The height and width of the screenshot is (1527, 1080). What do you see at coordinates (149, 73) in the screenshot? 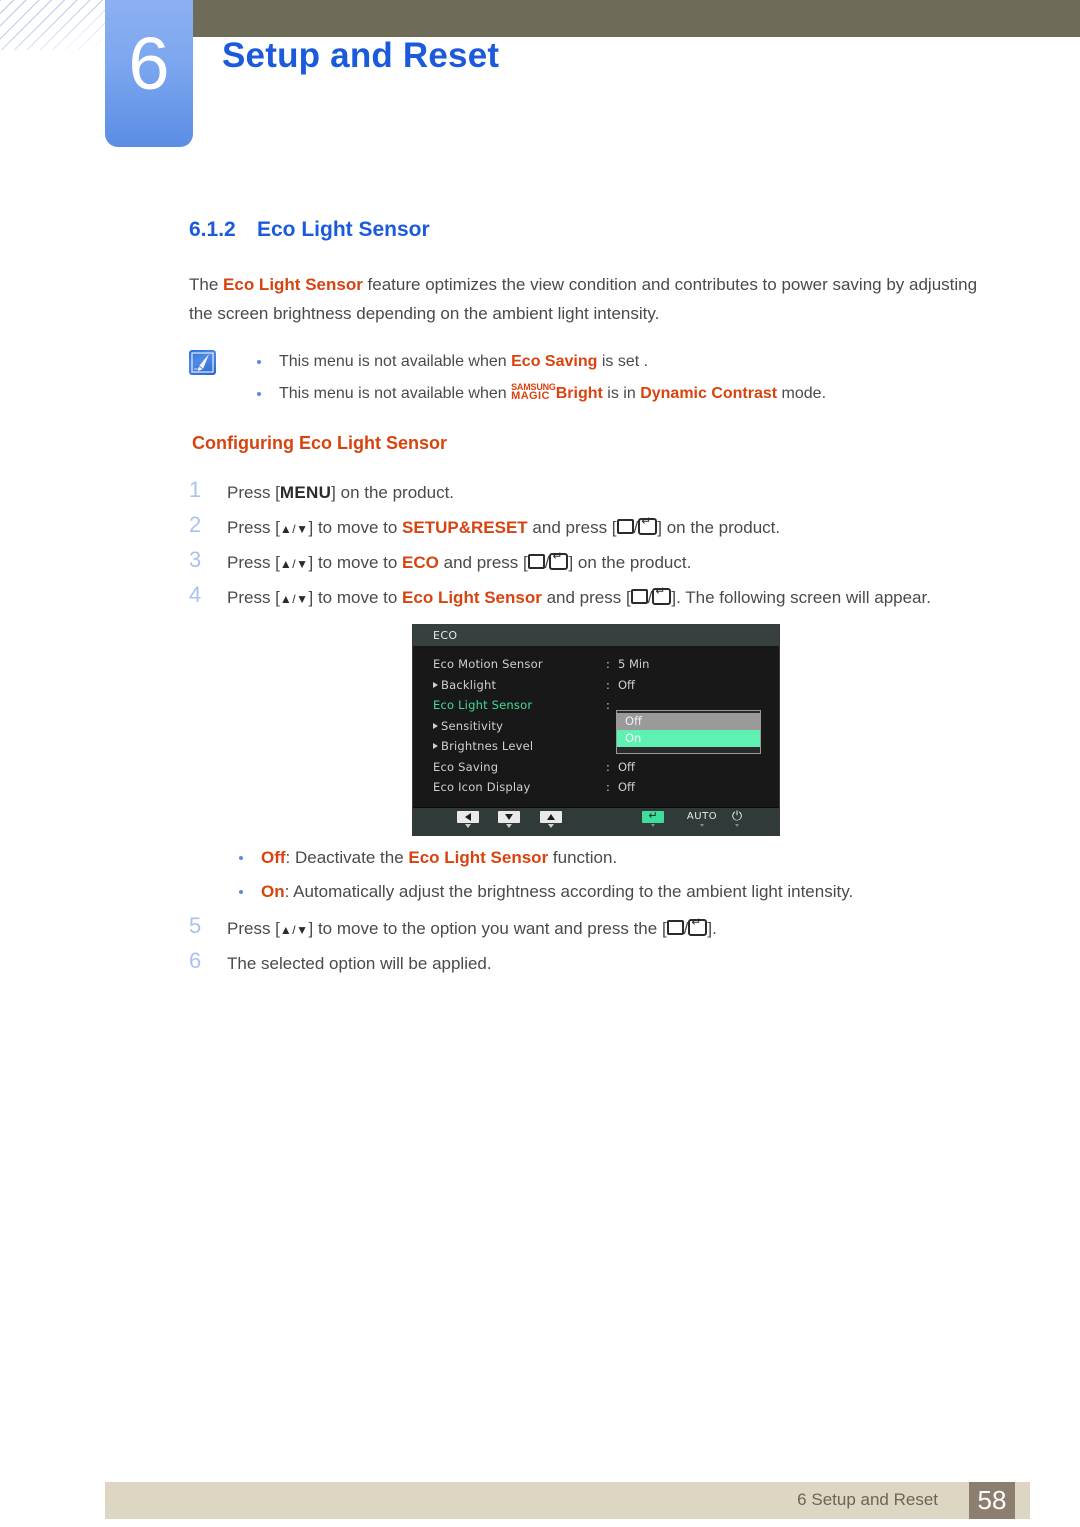
I see `chapter-number-badge: 6` at bounding box center [149, 73].